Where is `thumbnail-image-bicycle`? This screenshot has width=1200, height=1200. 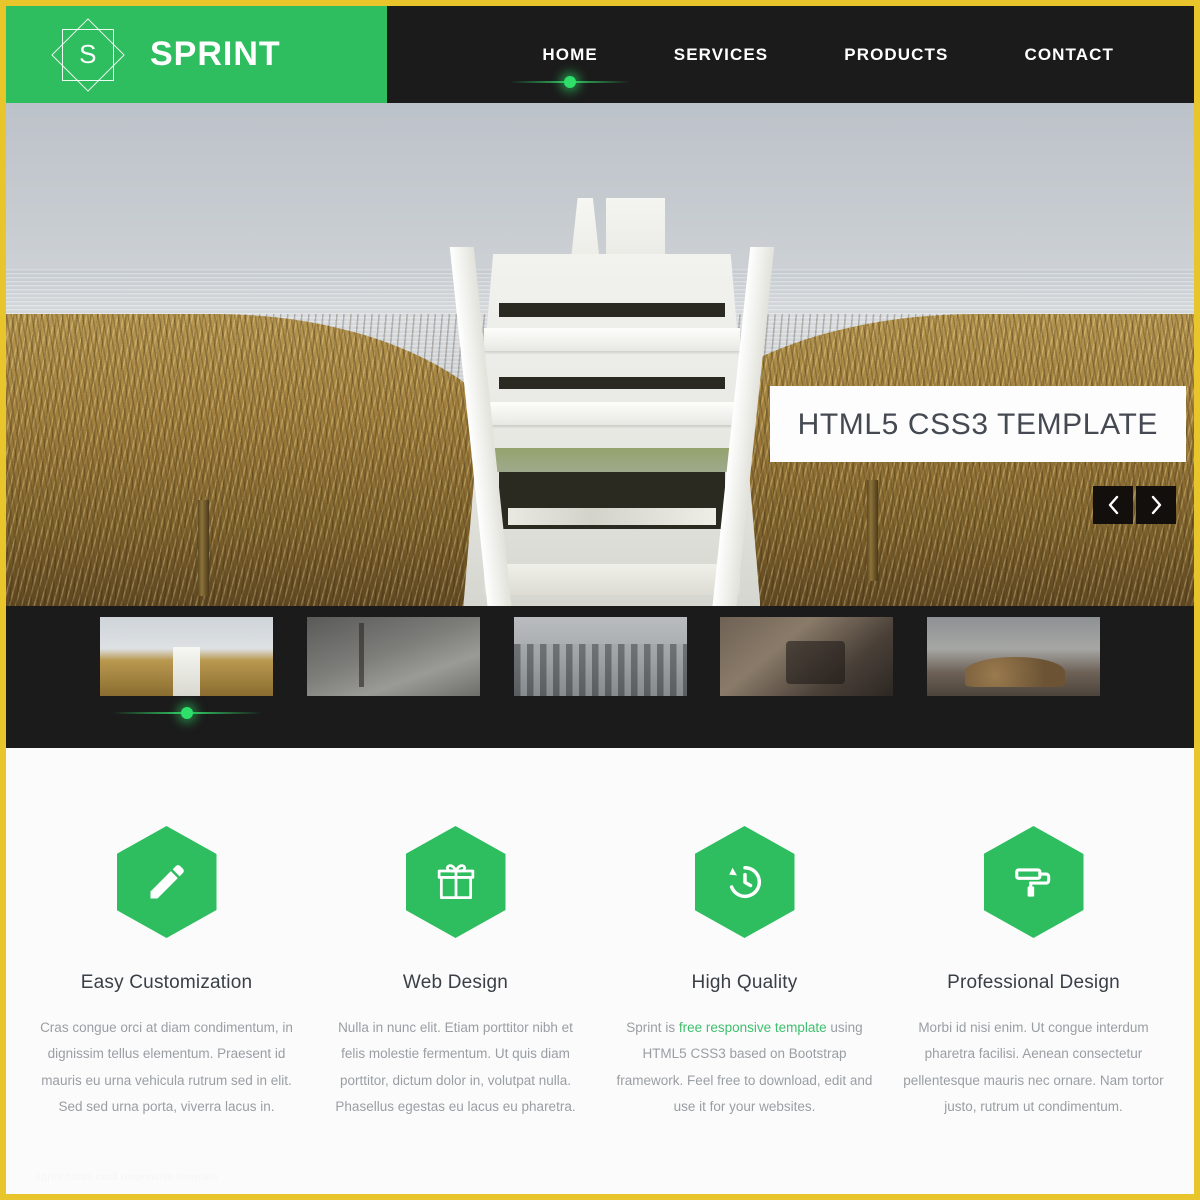 thumbnail-image-bicycle is located at coordinates (807, 656).